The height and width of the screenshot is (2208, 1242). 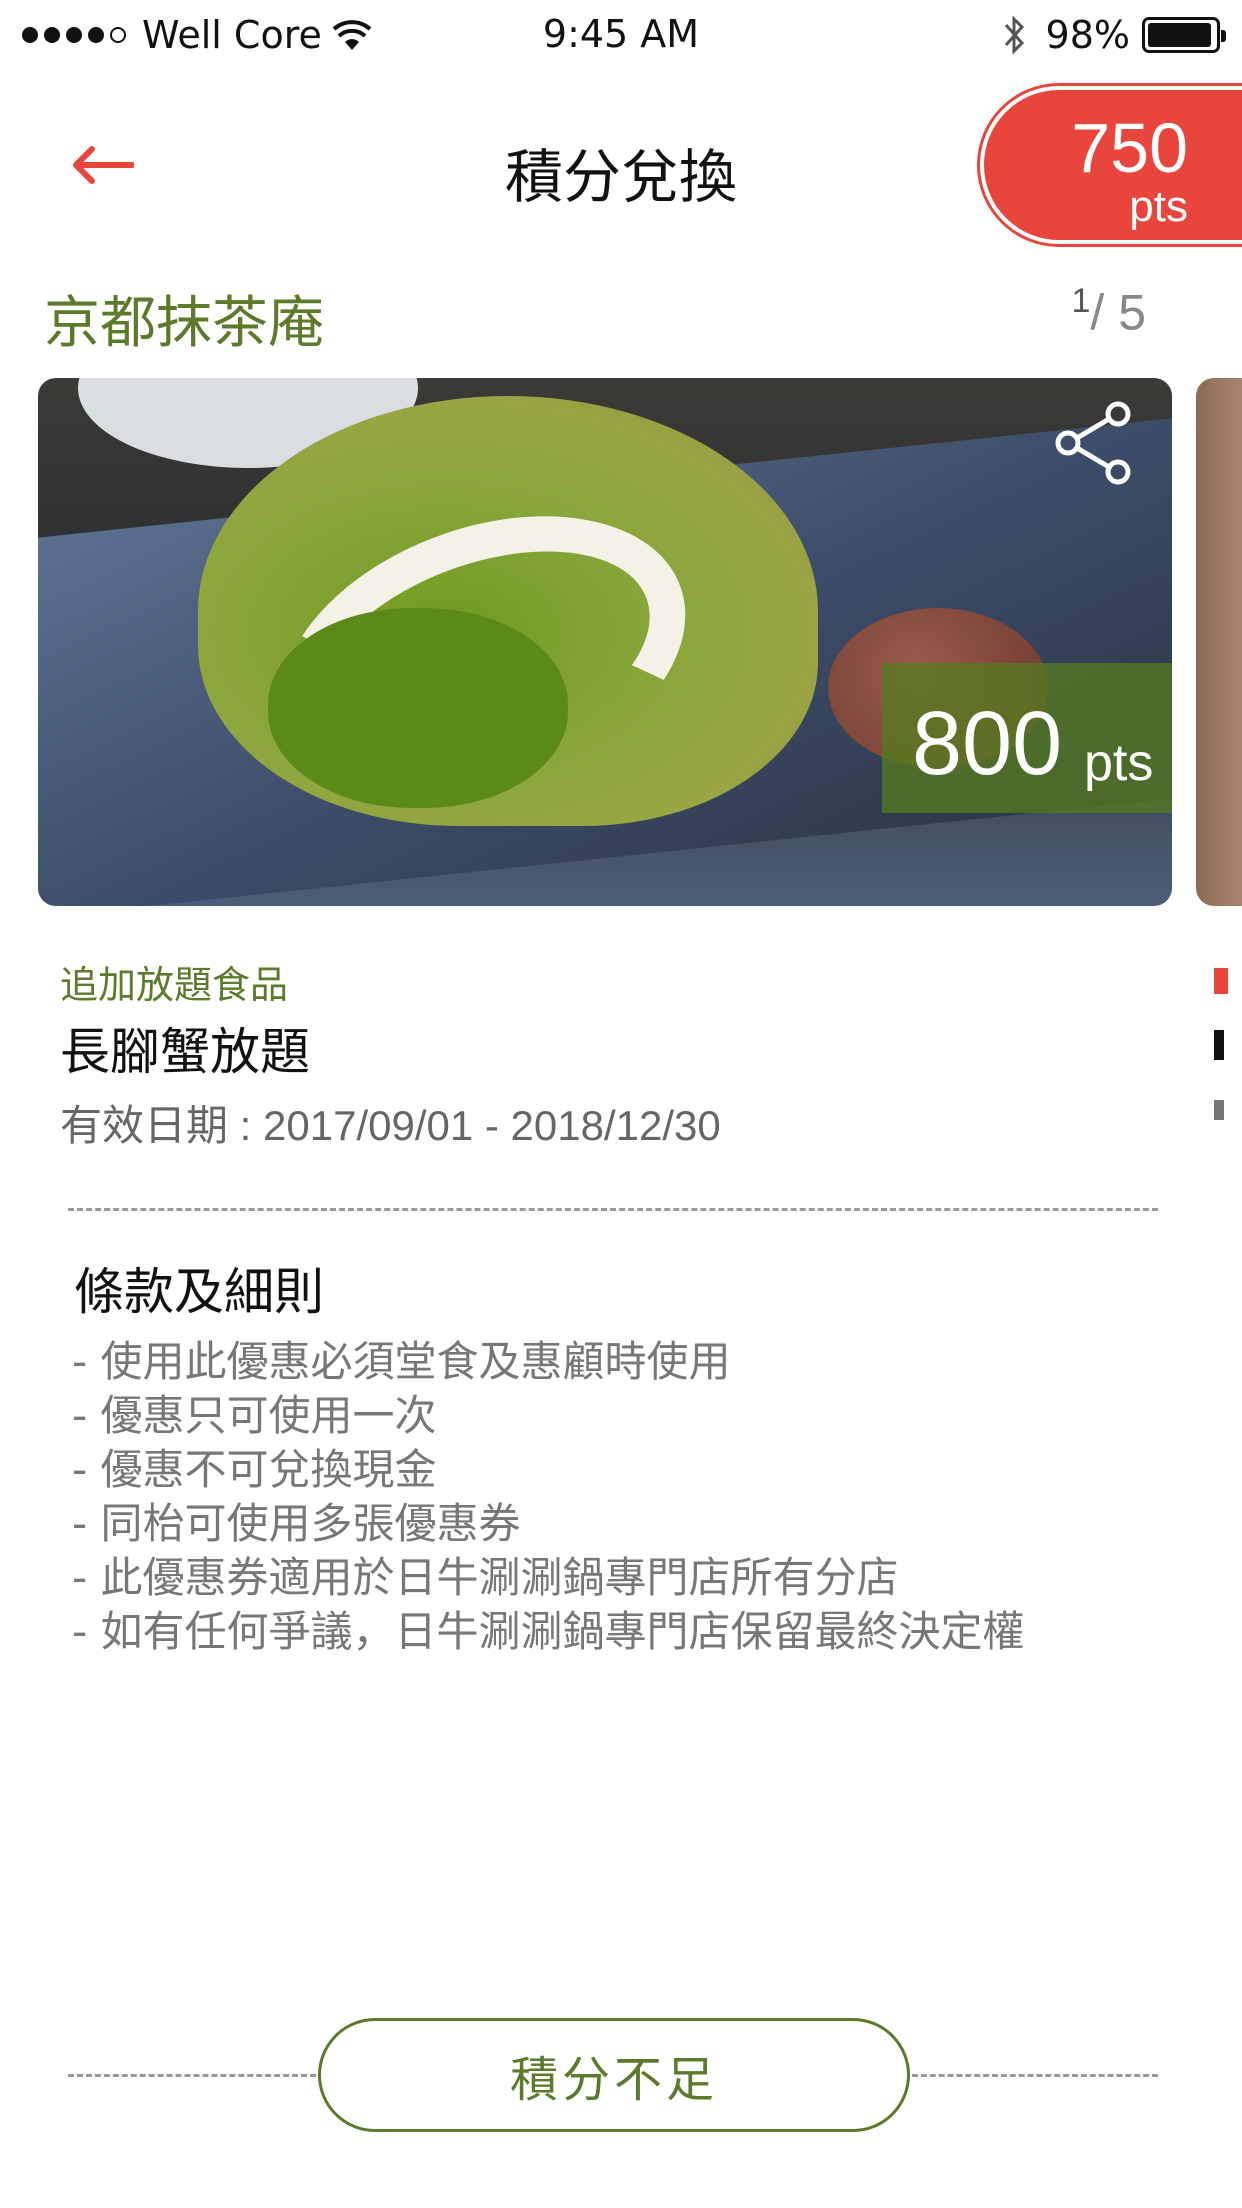 What do you see at coordinates (1014, 35) in the screenshot?
I see `bluetooth-icon` at bounding box center [1014, 35].